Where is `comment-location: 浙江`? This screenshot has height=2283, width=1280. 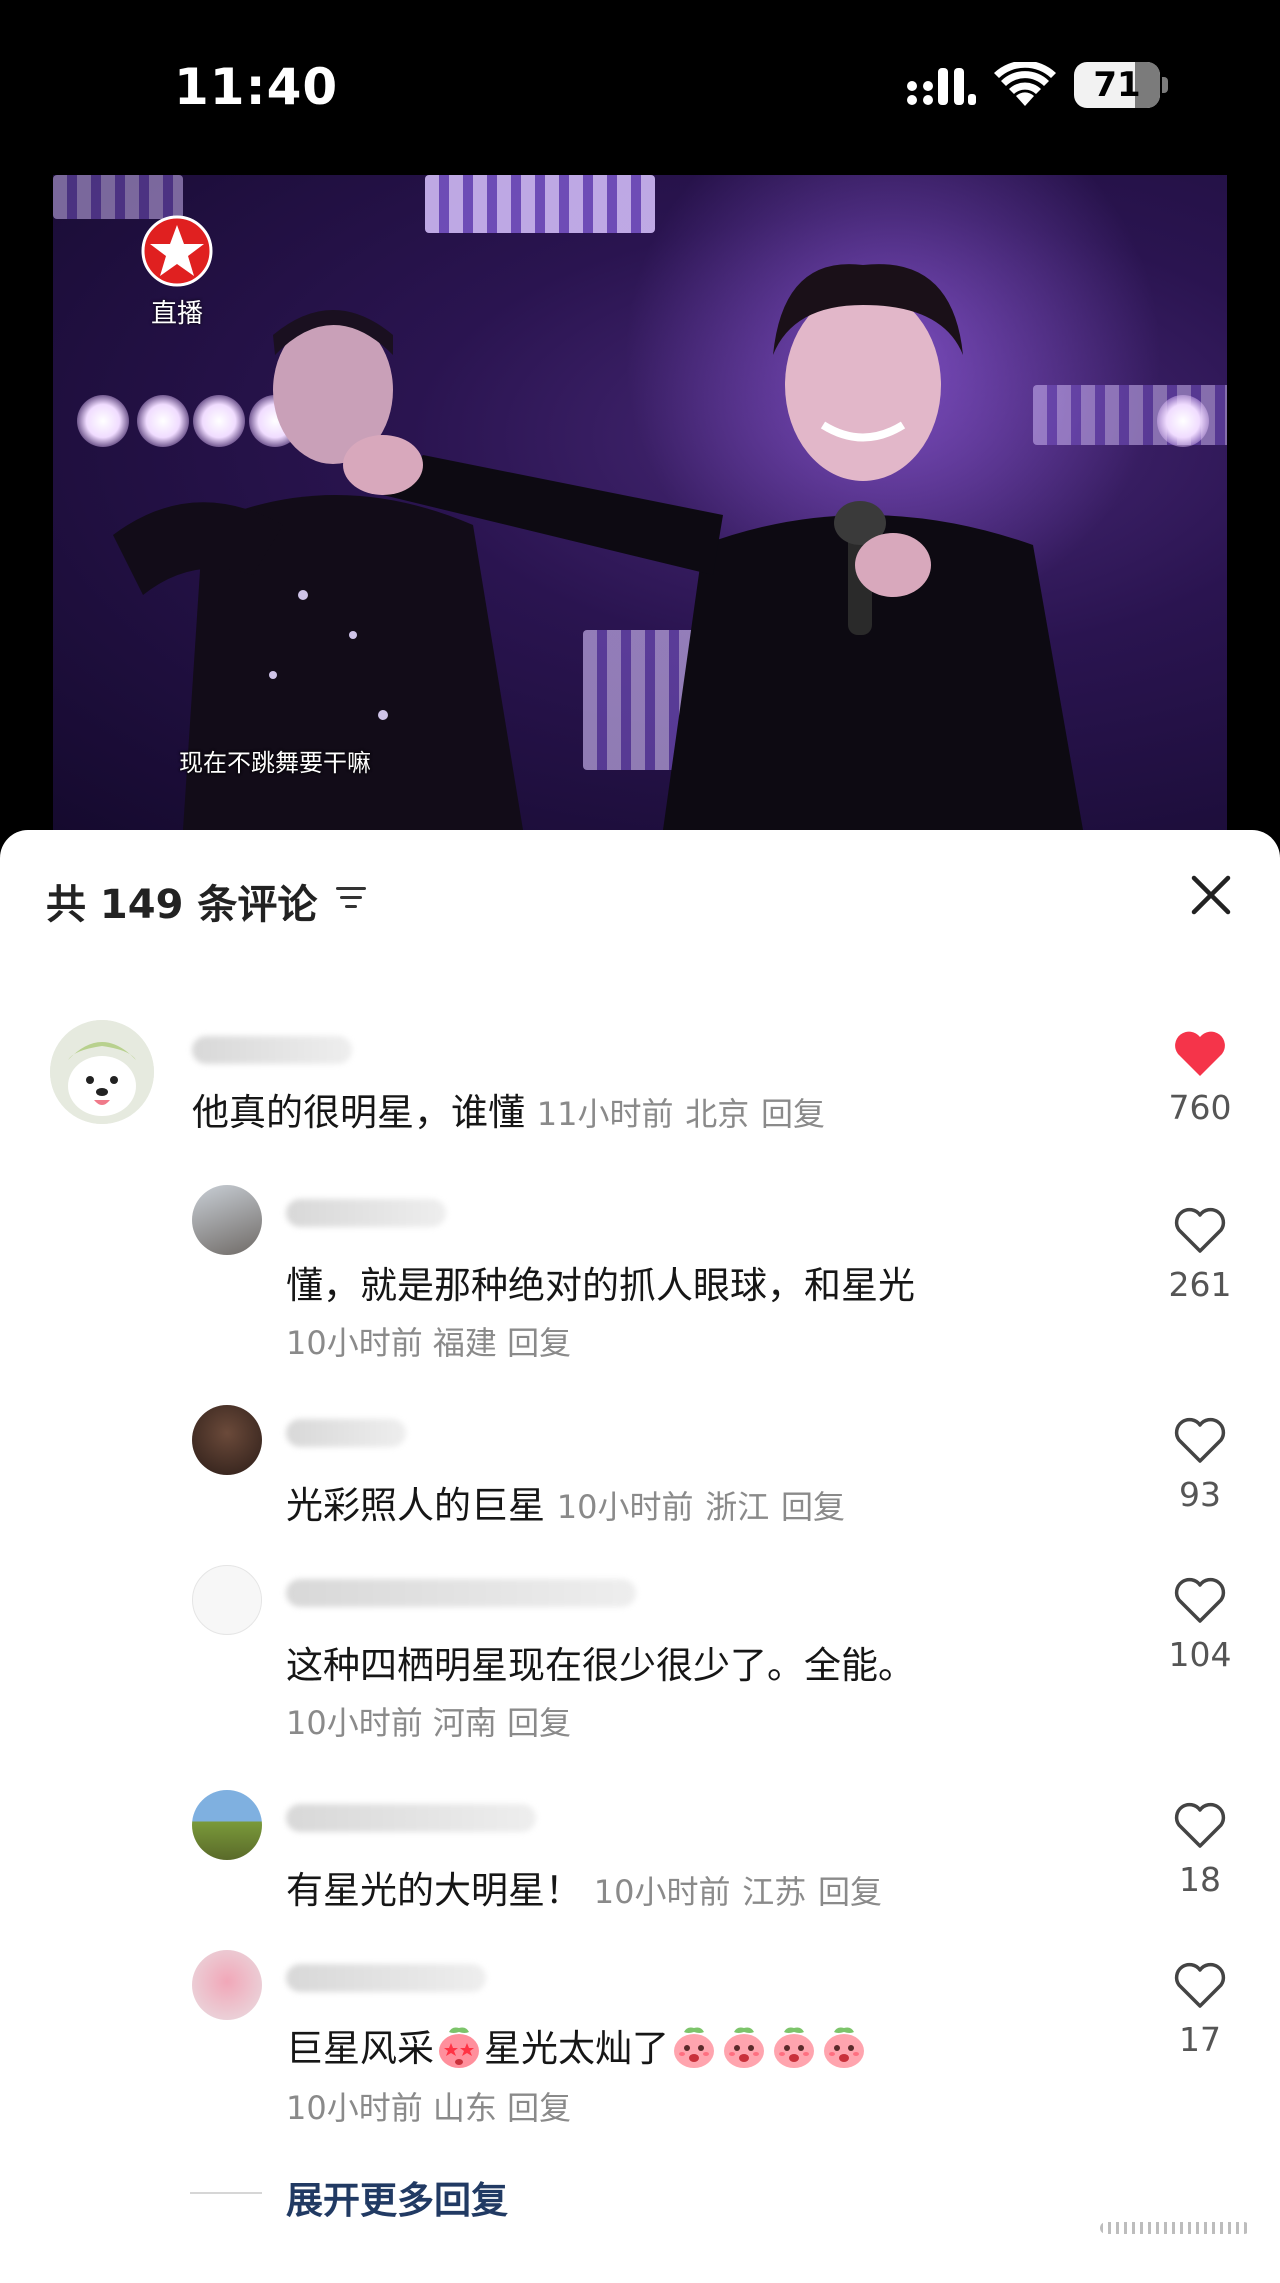 comment-location: 浙江 is located at coordinates (737, 1507).